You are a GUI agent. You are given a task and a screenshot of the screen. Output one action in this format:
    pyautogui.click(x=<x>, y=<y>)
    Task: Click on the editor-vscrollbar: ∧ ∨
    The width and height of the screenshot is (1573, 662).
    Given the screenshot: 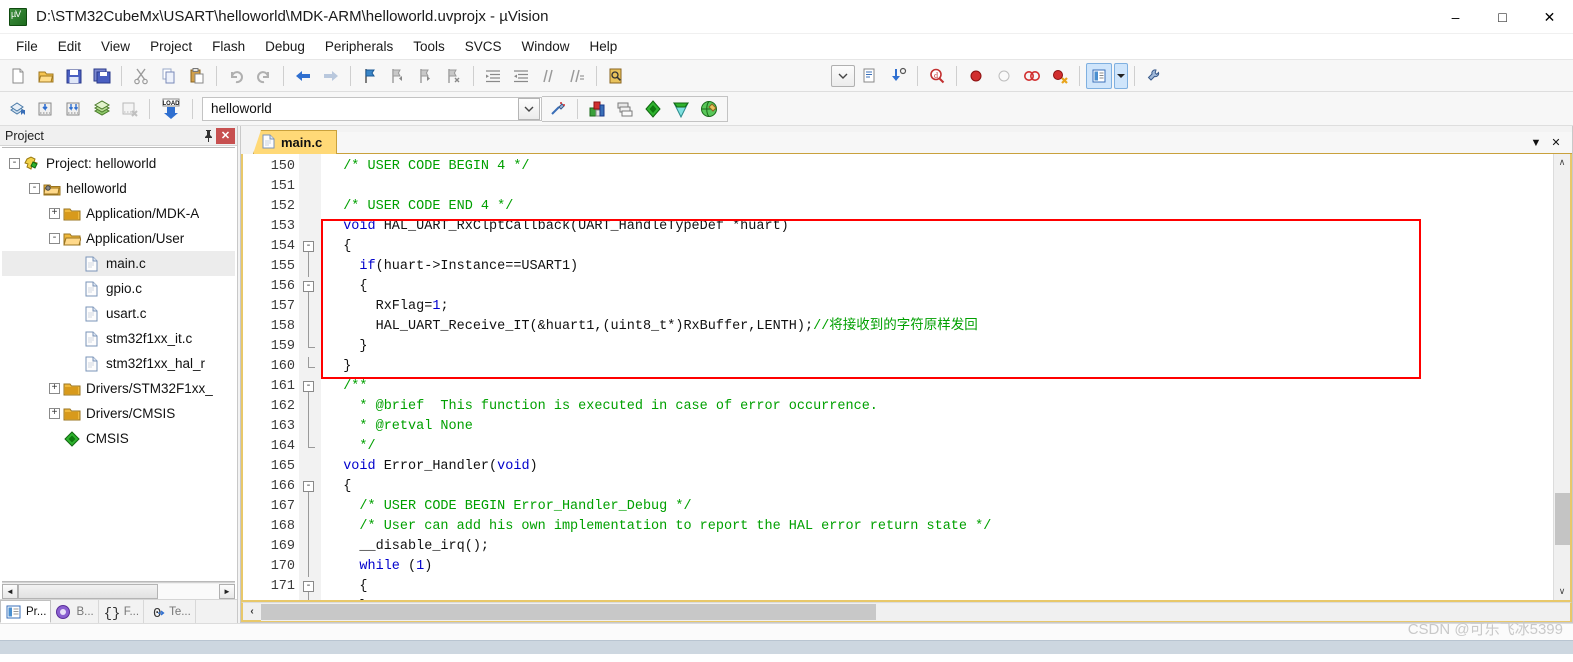 What is the action you would take?
    pyautogui.click(x=1561, y=377)
    